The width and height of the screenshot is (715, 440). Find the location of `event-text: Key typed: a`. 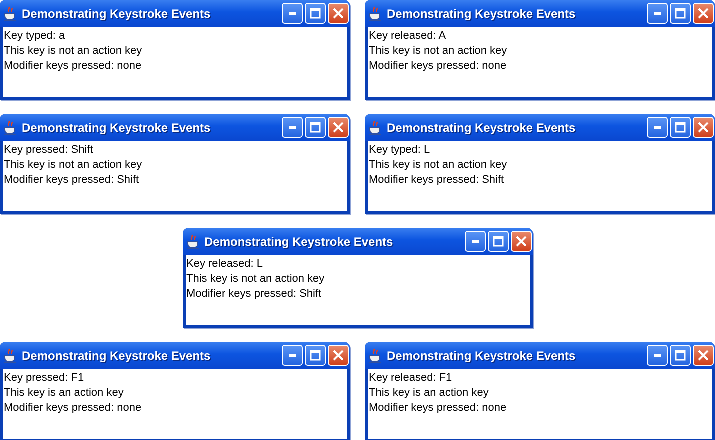

event-text: Key typed: a is located at coordinates (35, 36).